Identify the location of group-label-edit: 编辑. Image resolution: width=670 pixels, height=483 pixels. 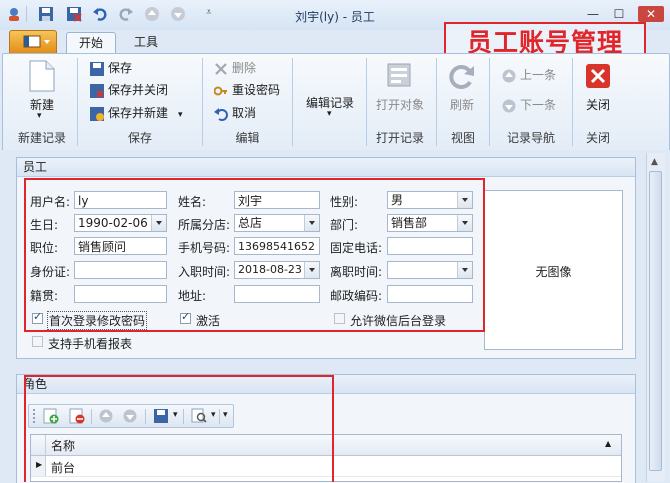
(247, 138).